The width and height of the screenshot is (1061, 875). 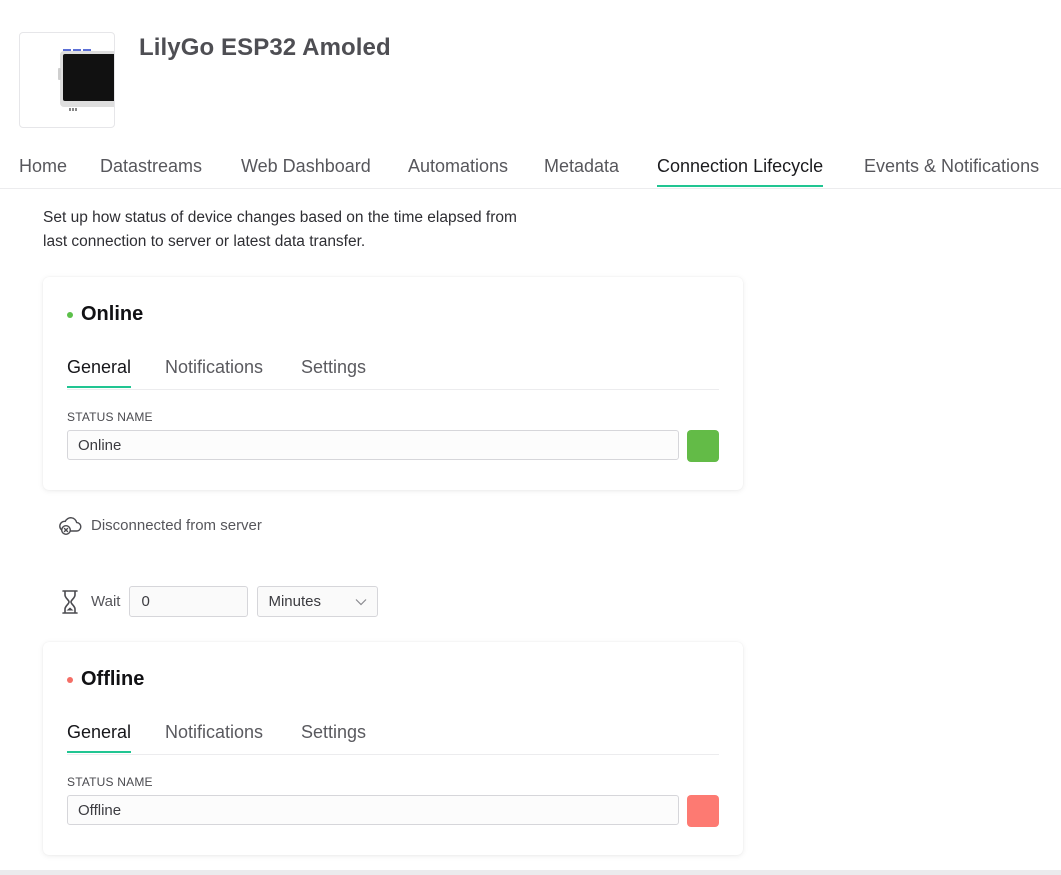 I want to click on online-tab-notifications: Notifications, so click(x=214, y=371).